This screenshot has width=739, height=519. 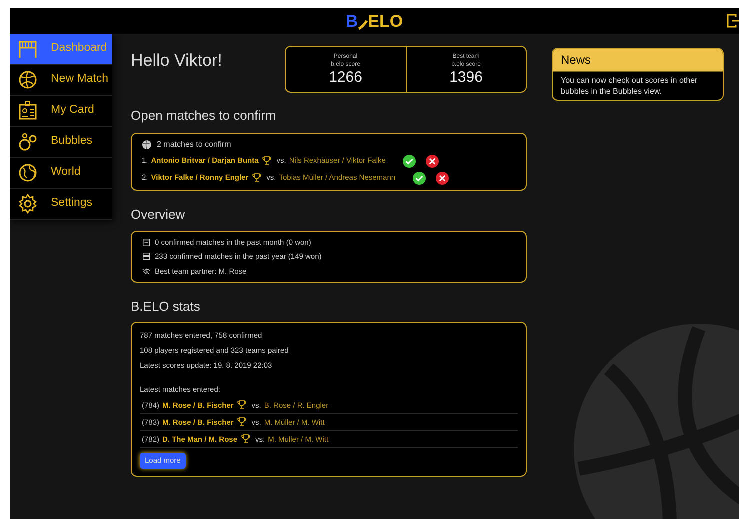 I want to click on net-icon, so click(x=28, y=49).